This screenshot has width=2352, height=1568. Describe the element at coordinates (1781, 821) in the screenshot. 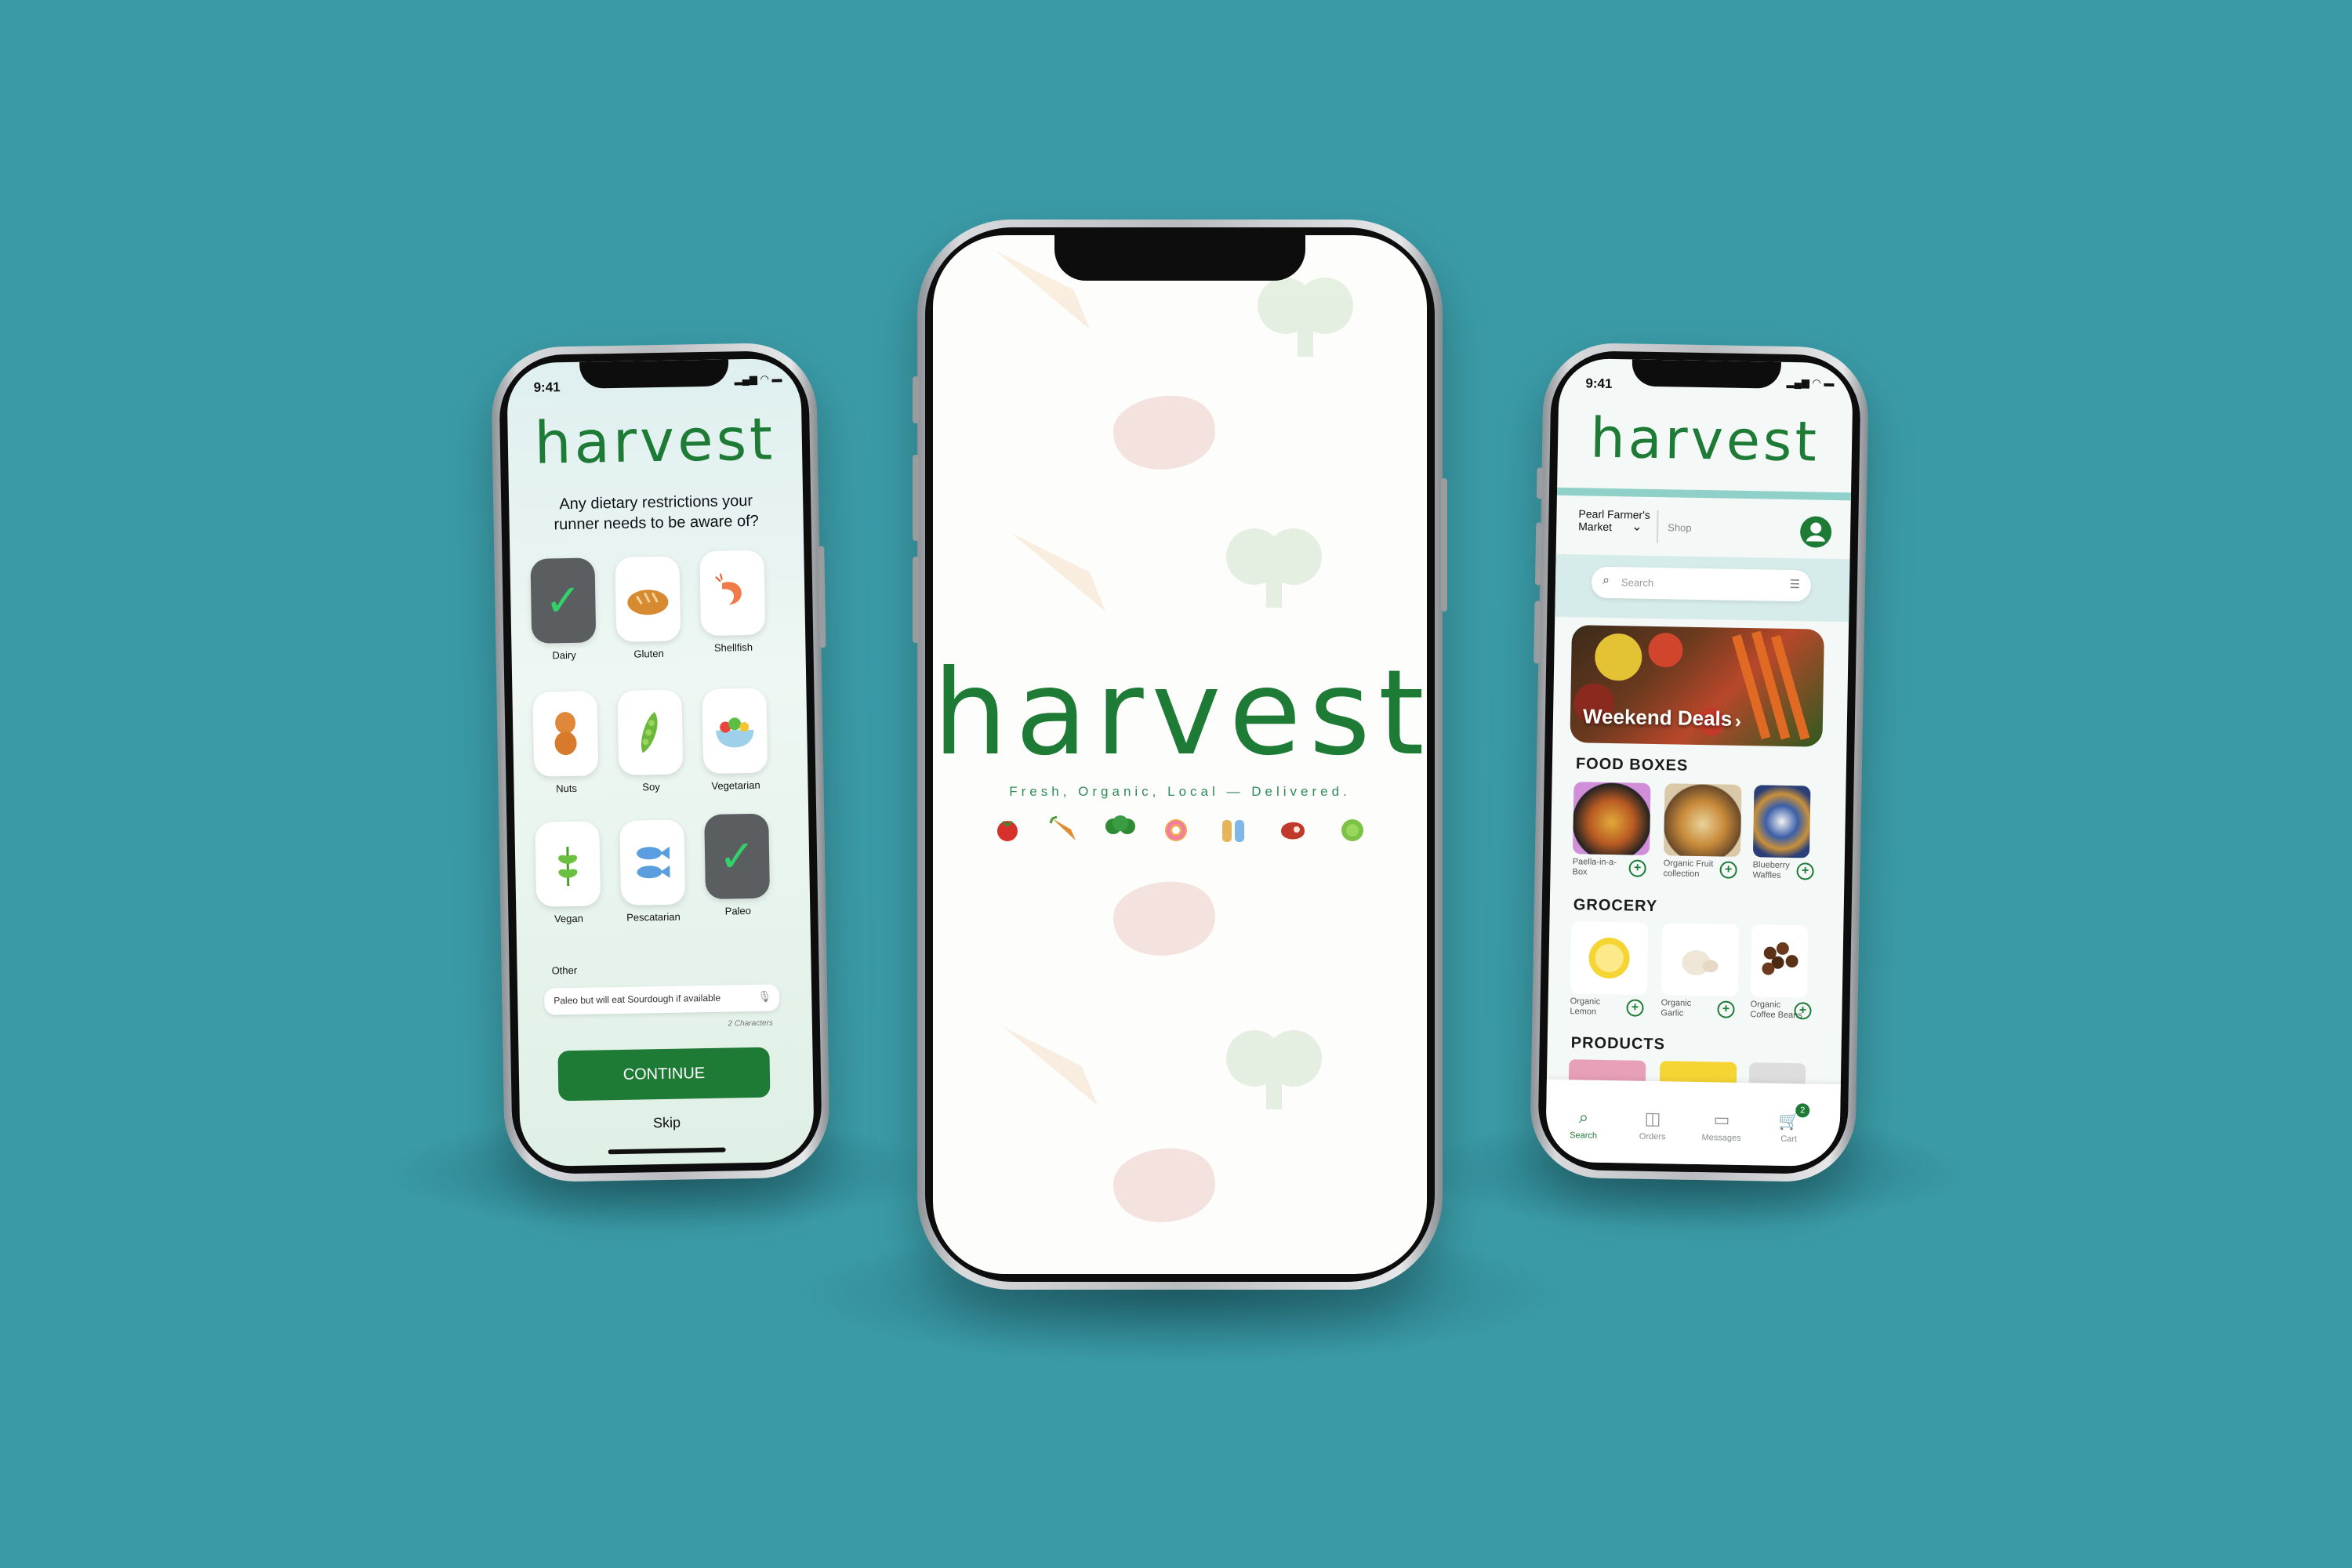

I see `waffles-image` at that location.